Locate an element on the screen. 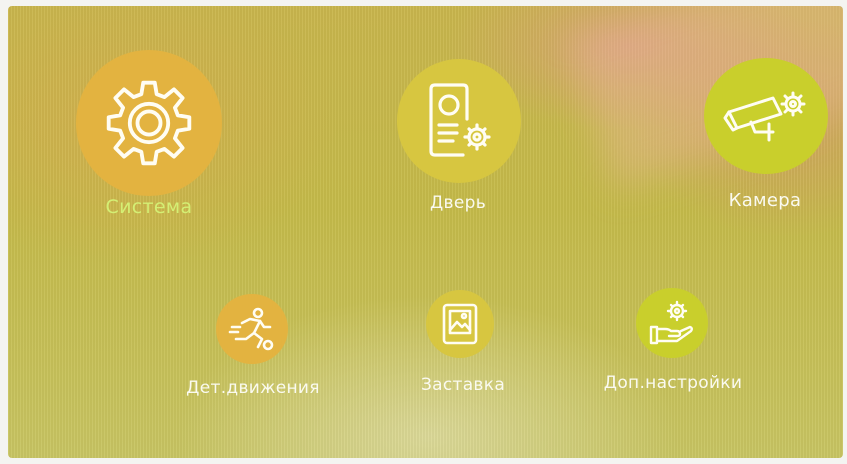  running-person-icon is located at coordinates (252, 329).